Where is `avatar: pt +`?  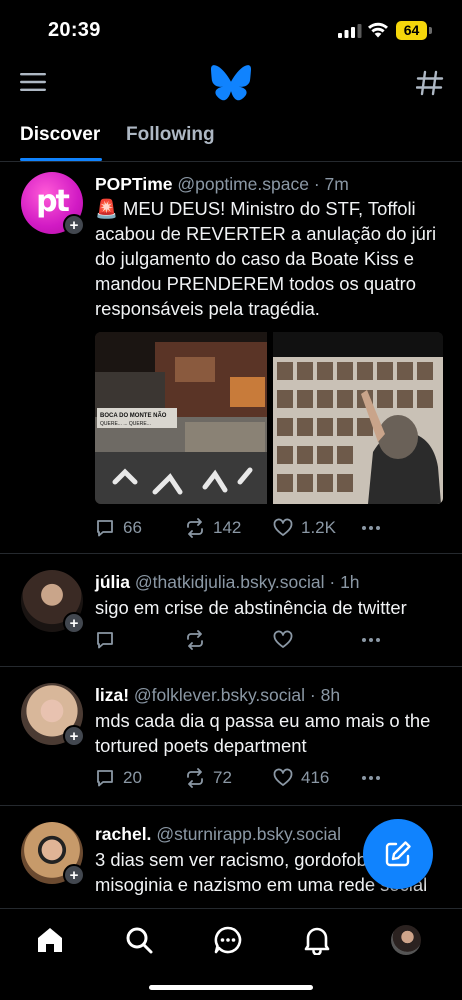 avatar: pt + is located at coordinates (53, 204).